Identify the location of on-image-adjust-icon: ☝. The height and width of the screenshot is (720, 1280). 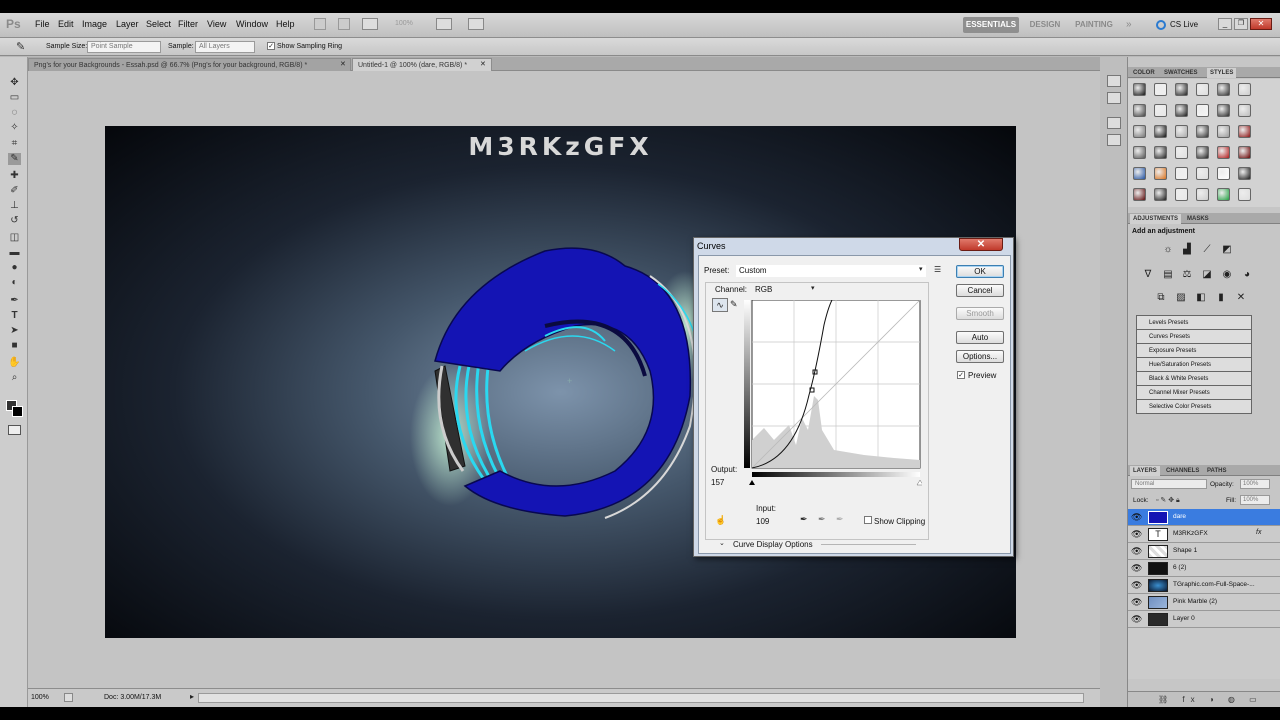
(720, 520).